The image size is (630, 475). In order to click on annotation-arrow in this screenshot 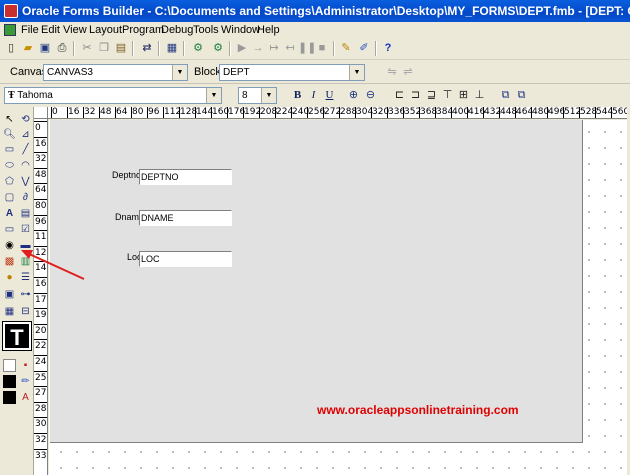, I will do `click(53, 265)`.